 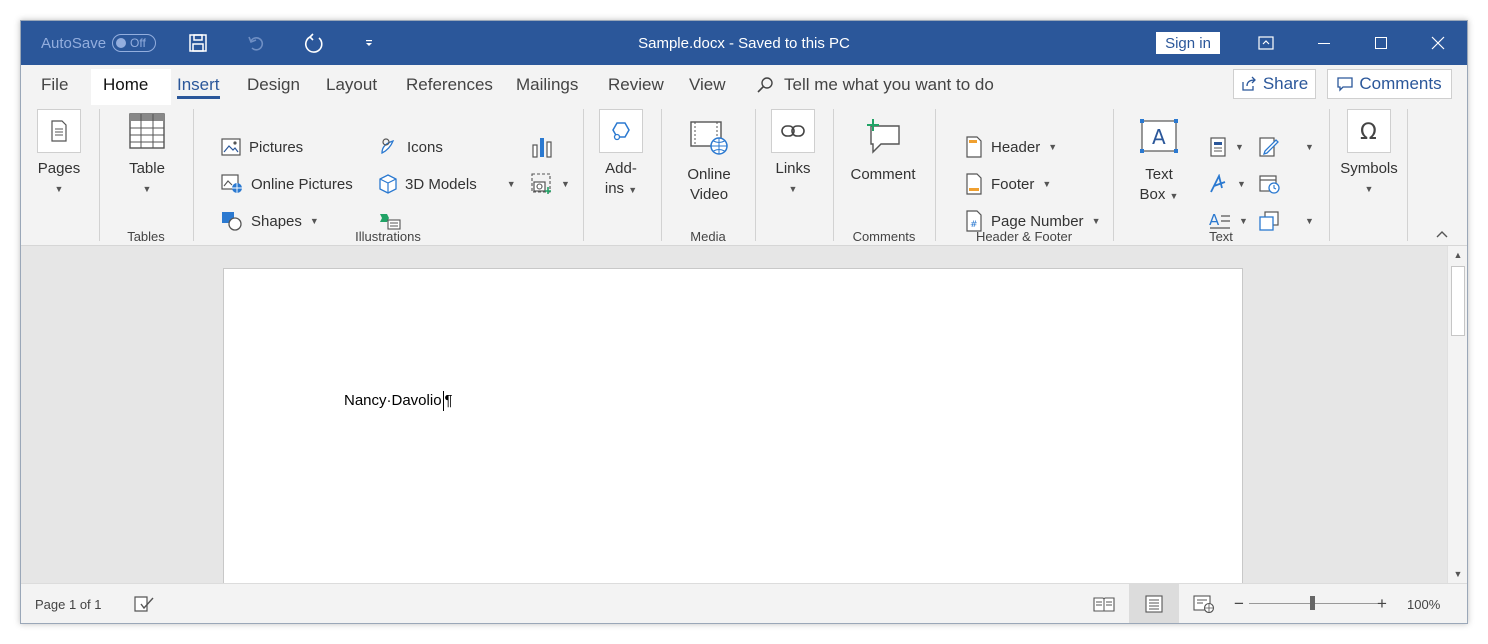 What do you see at coordinates (541, 183) in the screenshot?
I see `screenshot-icon` at bounding box center [541, 183].